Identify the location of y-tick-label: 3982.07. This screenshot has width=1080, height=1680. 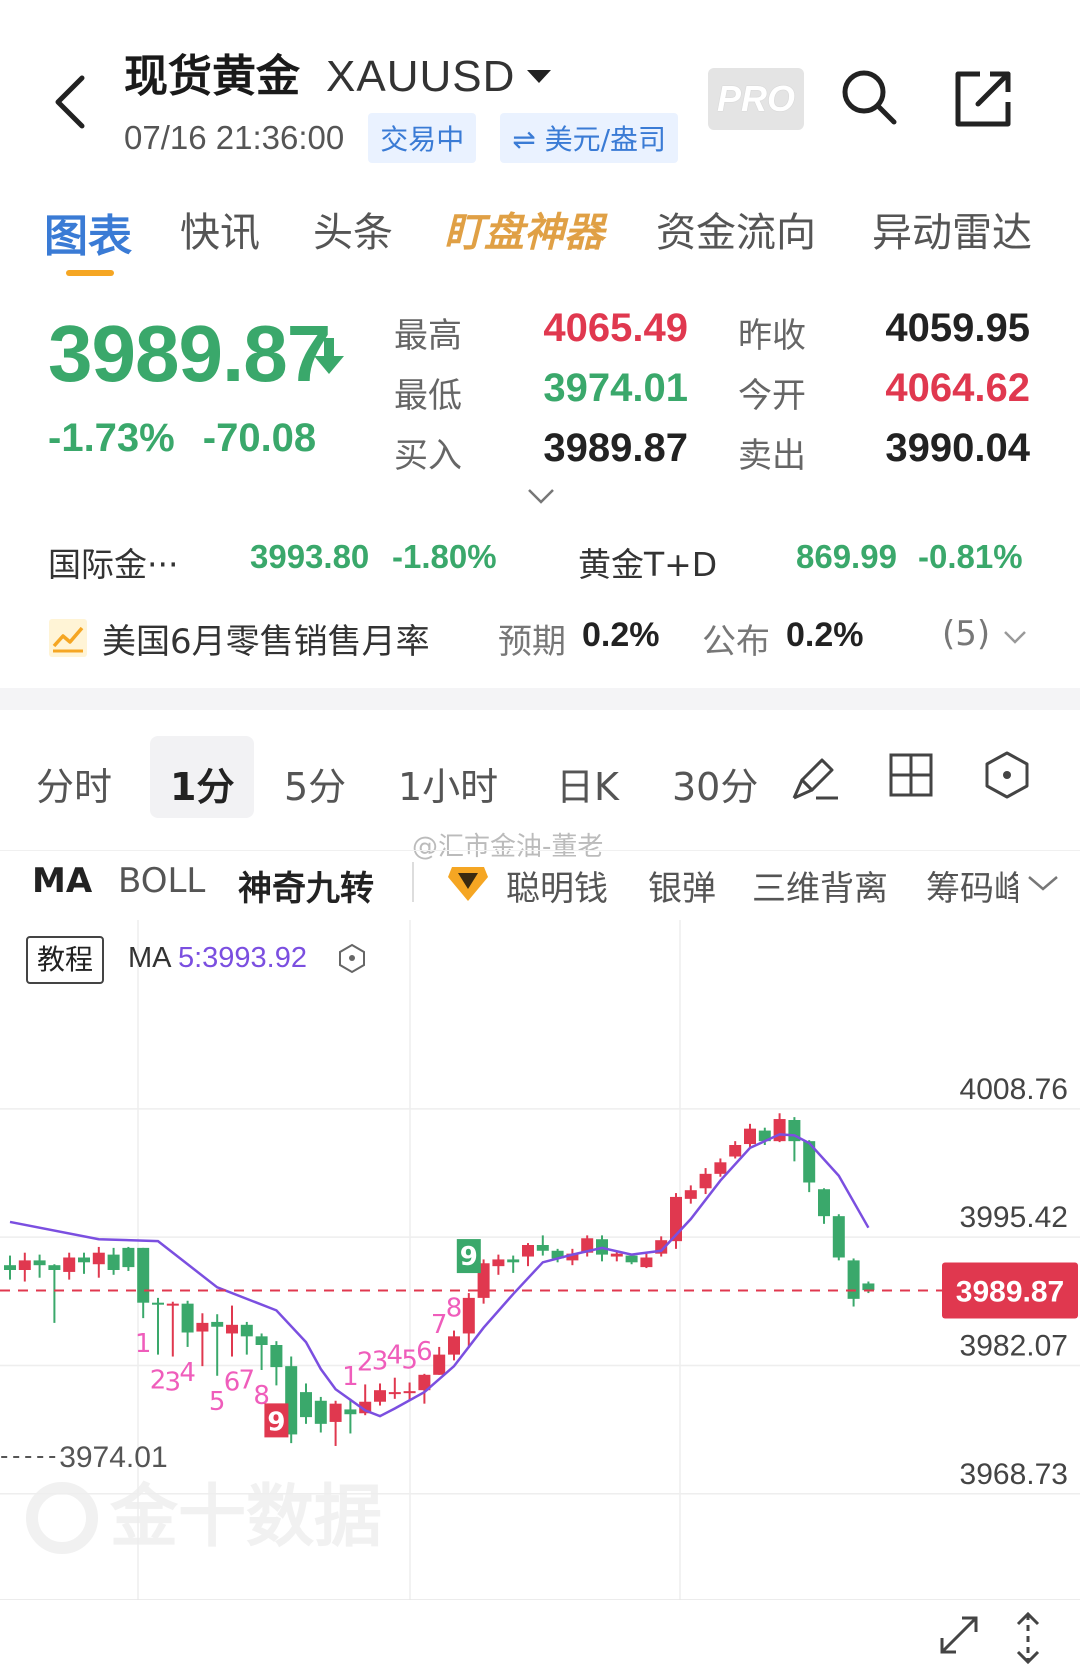
(1014, 1345).